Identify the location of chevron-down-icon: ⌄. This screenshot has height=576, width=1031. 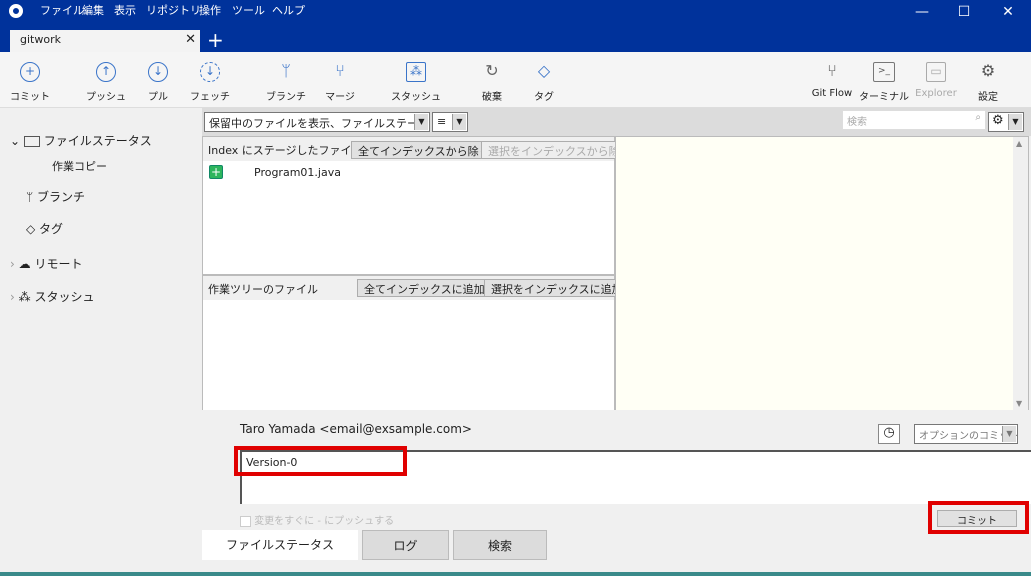
(17, 141).